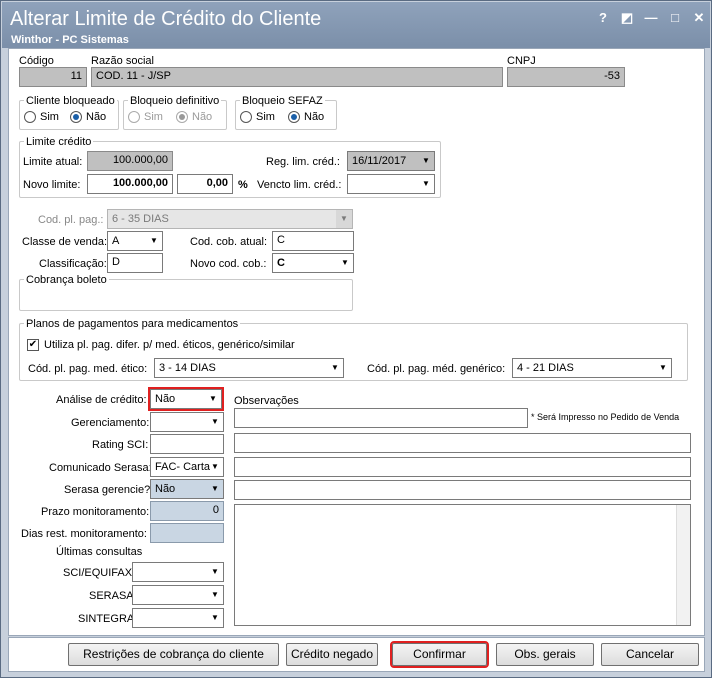  What do you see at coordinates (699, 18) in the screenshot?
I see `close-icon: ✕` at bounding box center [699, 18].